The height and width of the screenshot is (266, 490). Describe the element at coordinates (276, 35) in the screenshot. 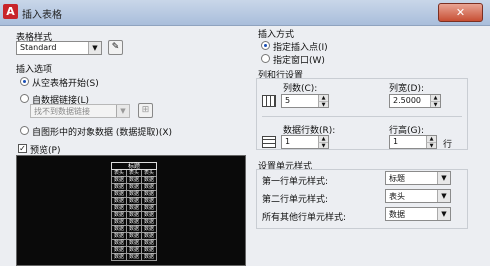

I see `insert-method-label: 插入方式` at that location.